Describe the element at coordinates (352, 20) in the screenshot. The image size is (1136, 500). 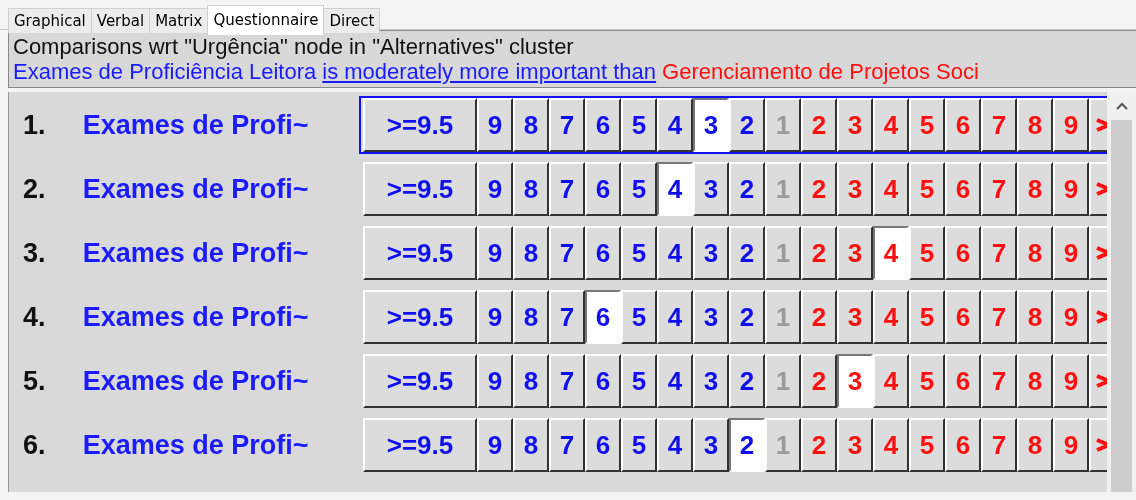
I see `tab: Direct` at that location.